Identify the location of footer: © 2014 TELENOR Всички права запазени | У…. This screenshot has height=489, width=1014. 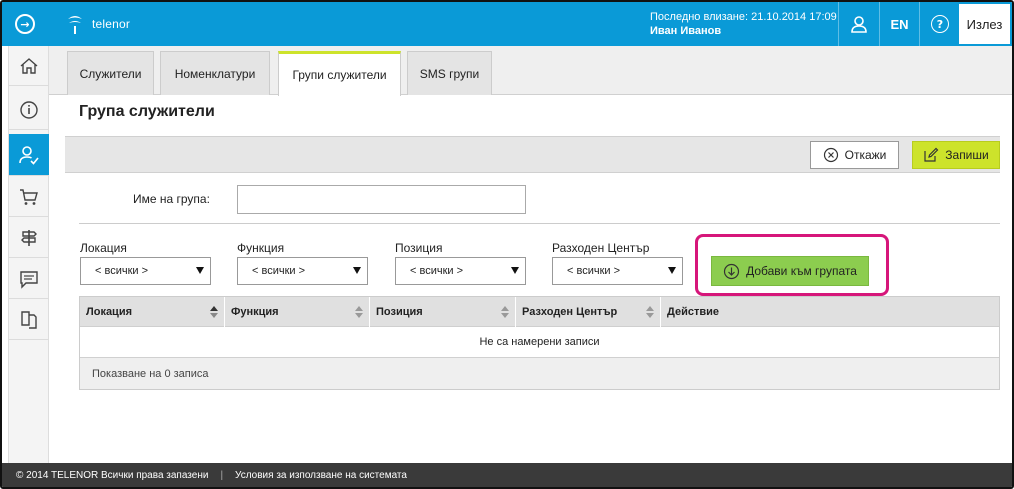
(507, 475).